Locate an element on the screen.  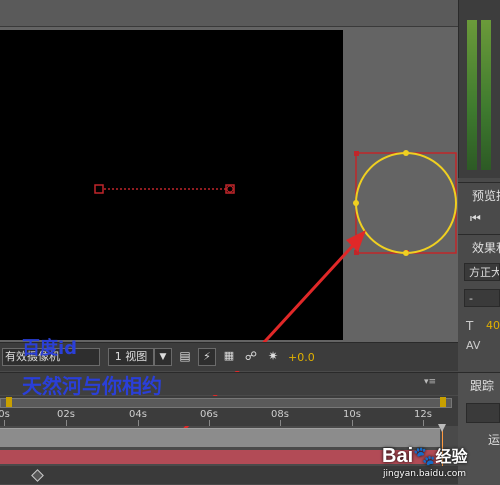
layer-handle-top-left is located at coordinates (356, 153).